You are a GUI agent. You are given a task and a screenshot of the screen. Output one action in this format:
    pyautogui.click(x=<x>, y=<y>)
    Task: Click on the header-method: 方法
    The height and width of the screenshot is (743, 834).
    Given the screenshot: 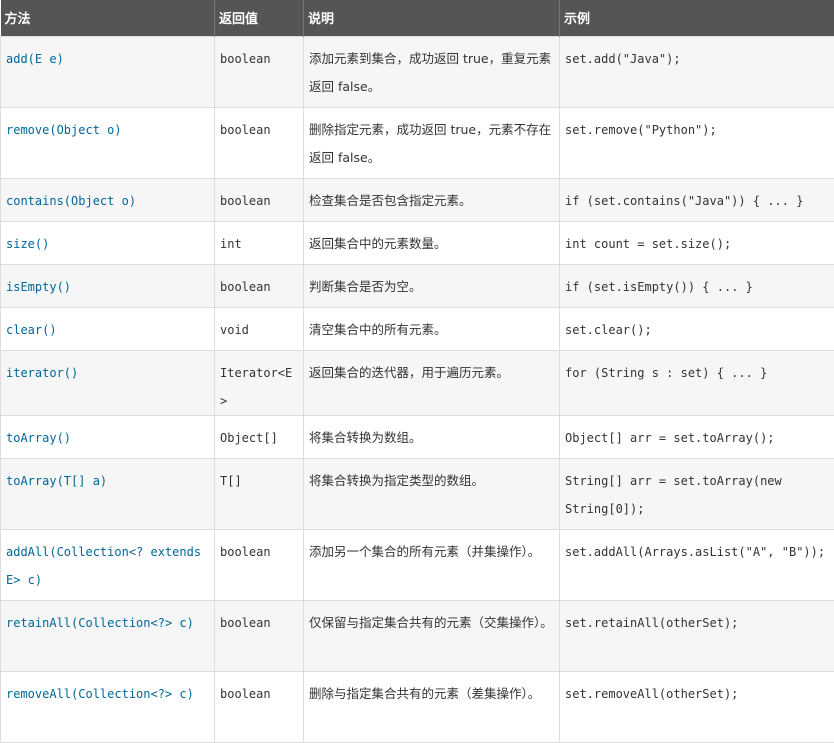 What is the action you would take?
    pyautogui.click(x=108, y=18)
    